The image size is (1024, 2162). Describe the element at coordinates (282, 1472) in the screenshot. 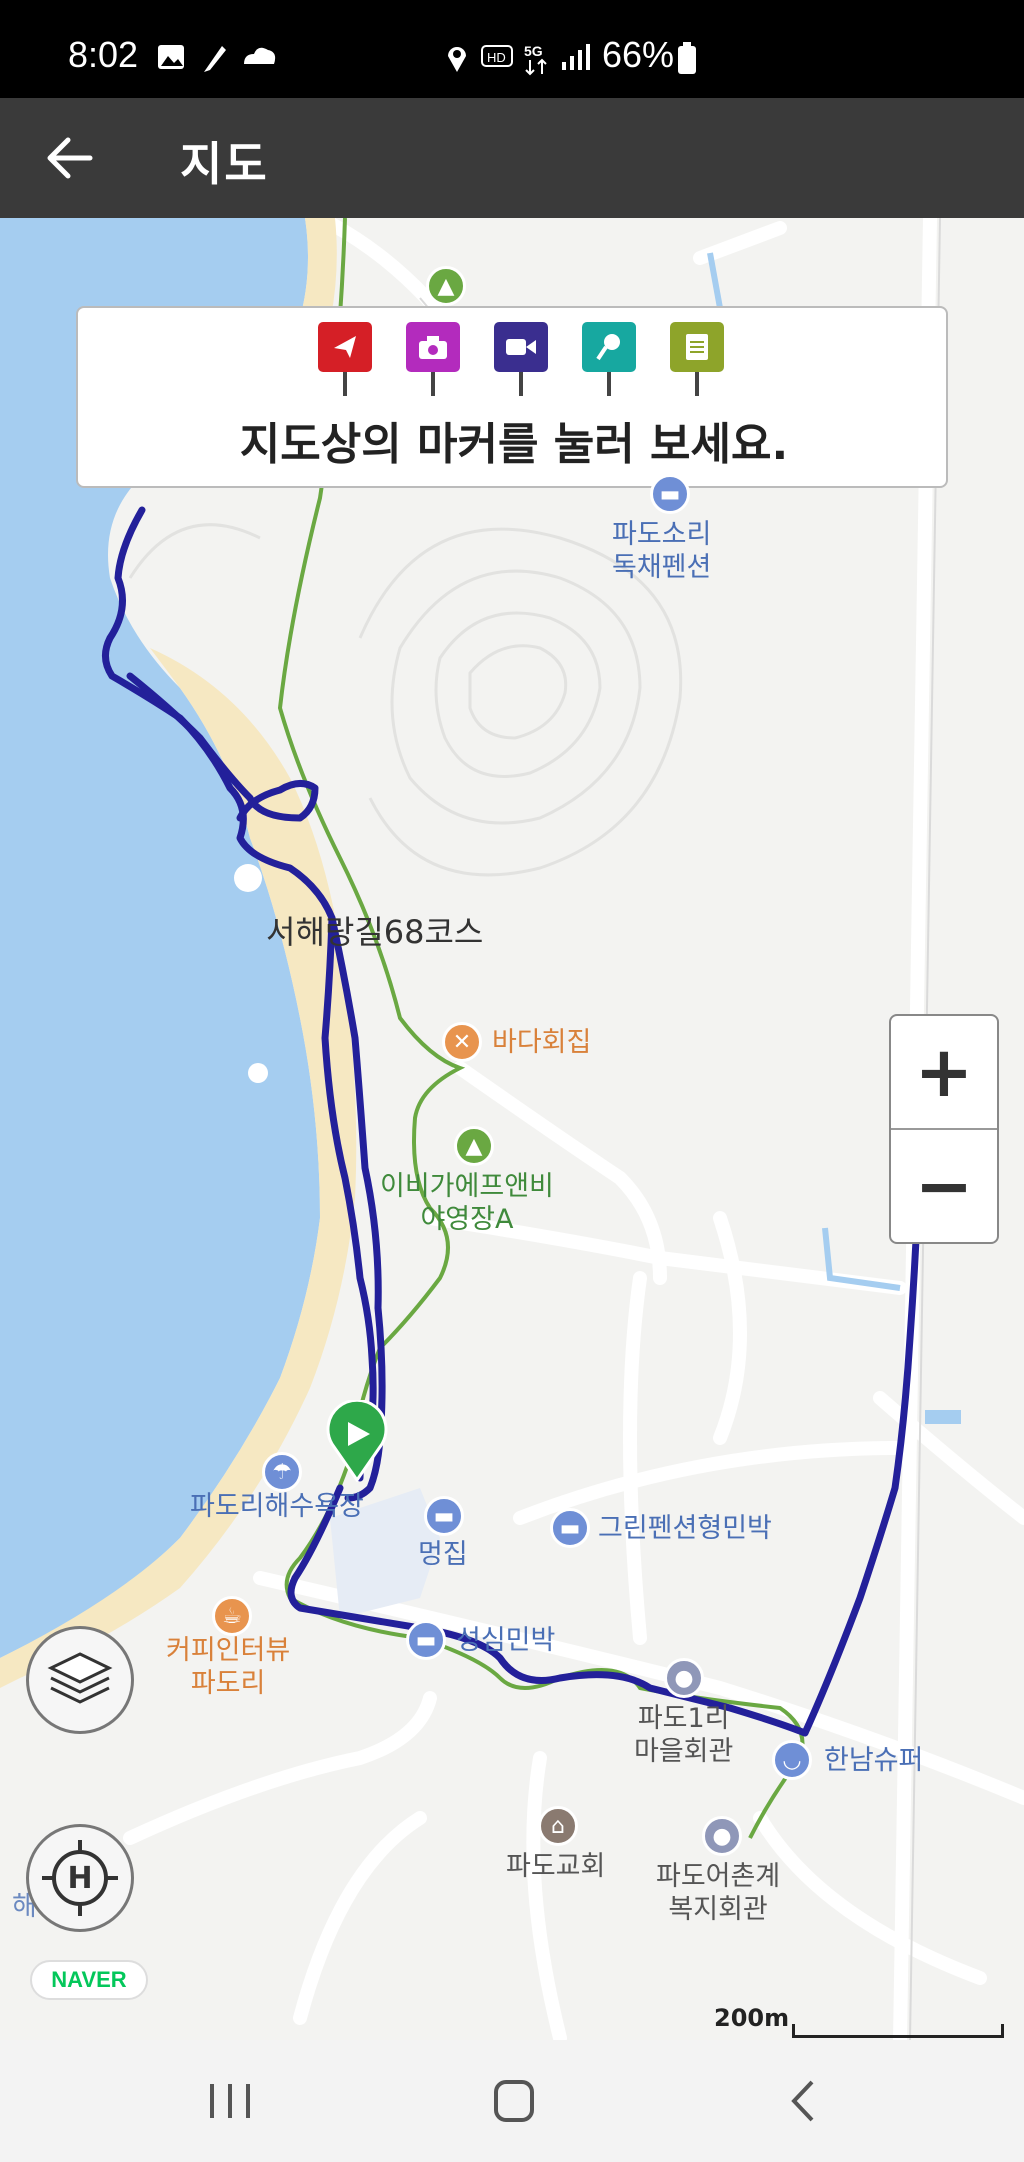

I see `beach-icon: ☂` at that location.